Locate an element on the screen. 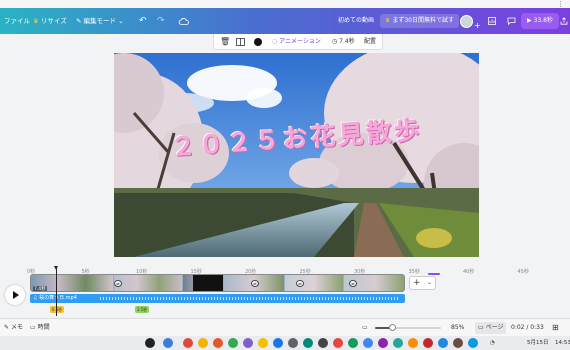  add-clip-button: + ⌄ is located at coordinates (422, 283).